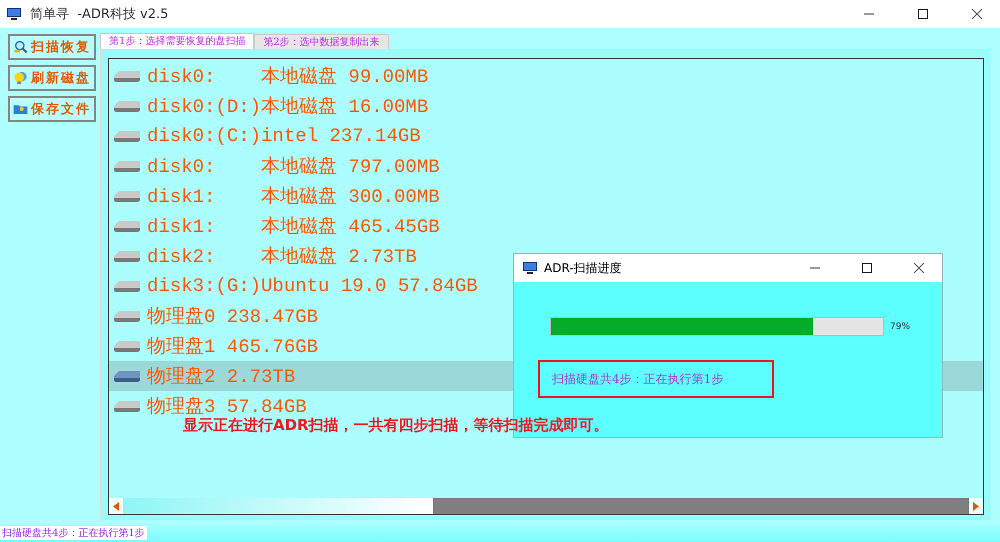 The height and width of the screenshot is (542, 1000). I want to click on status-text: 扫描硬盘共4步：正在执行第1步, so click(73, 533).